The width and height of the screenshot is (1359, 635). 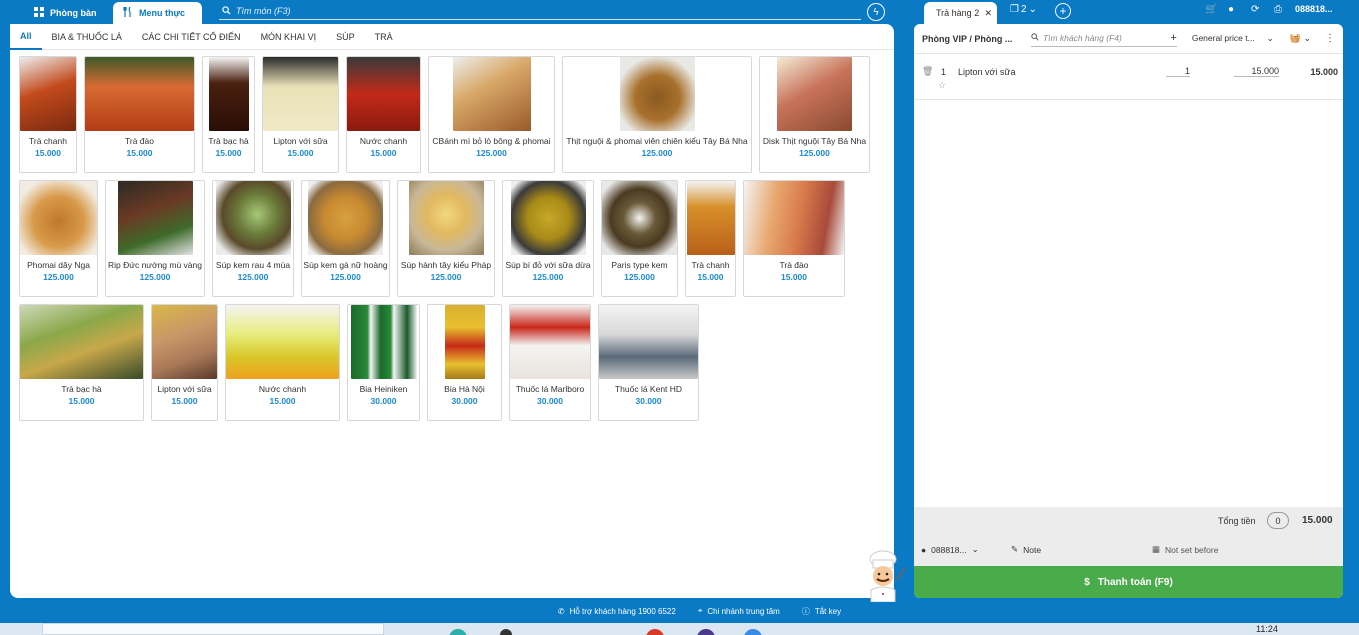 What do you see at coordinates (550, 362) in the screenshot?
I see `product-card: Thuốc lá Marlboro 30.000` at bounding box center [550, 362].